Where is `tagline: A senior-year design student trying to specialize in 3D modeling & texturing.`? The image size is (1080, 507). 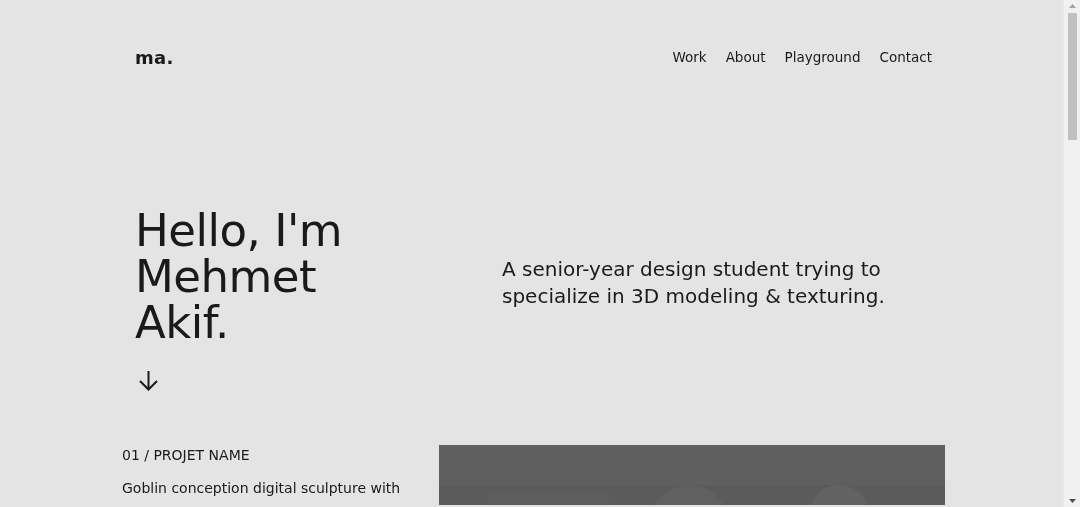
tagline: A senior-year design student trying to specialize in 3D modeling & texturing. is located at coordinates (694, 283).